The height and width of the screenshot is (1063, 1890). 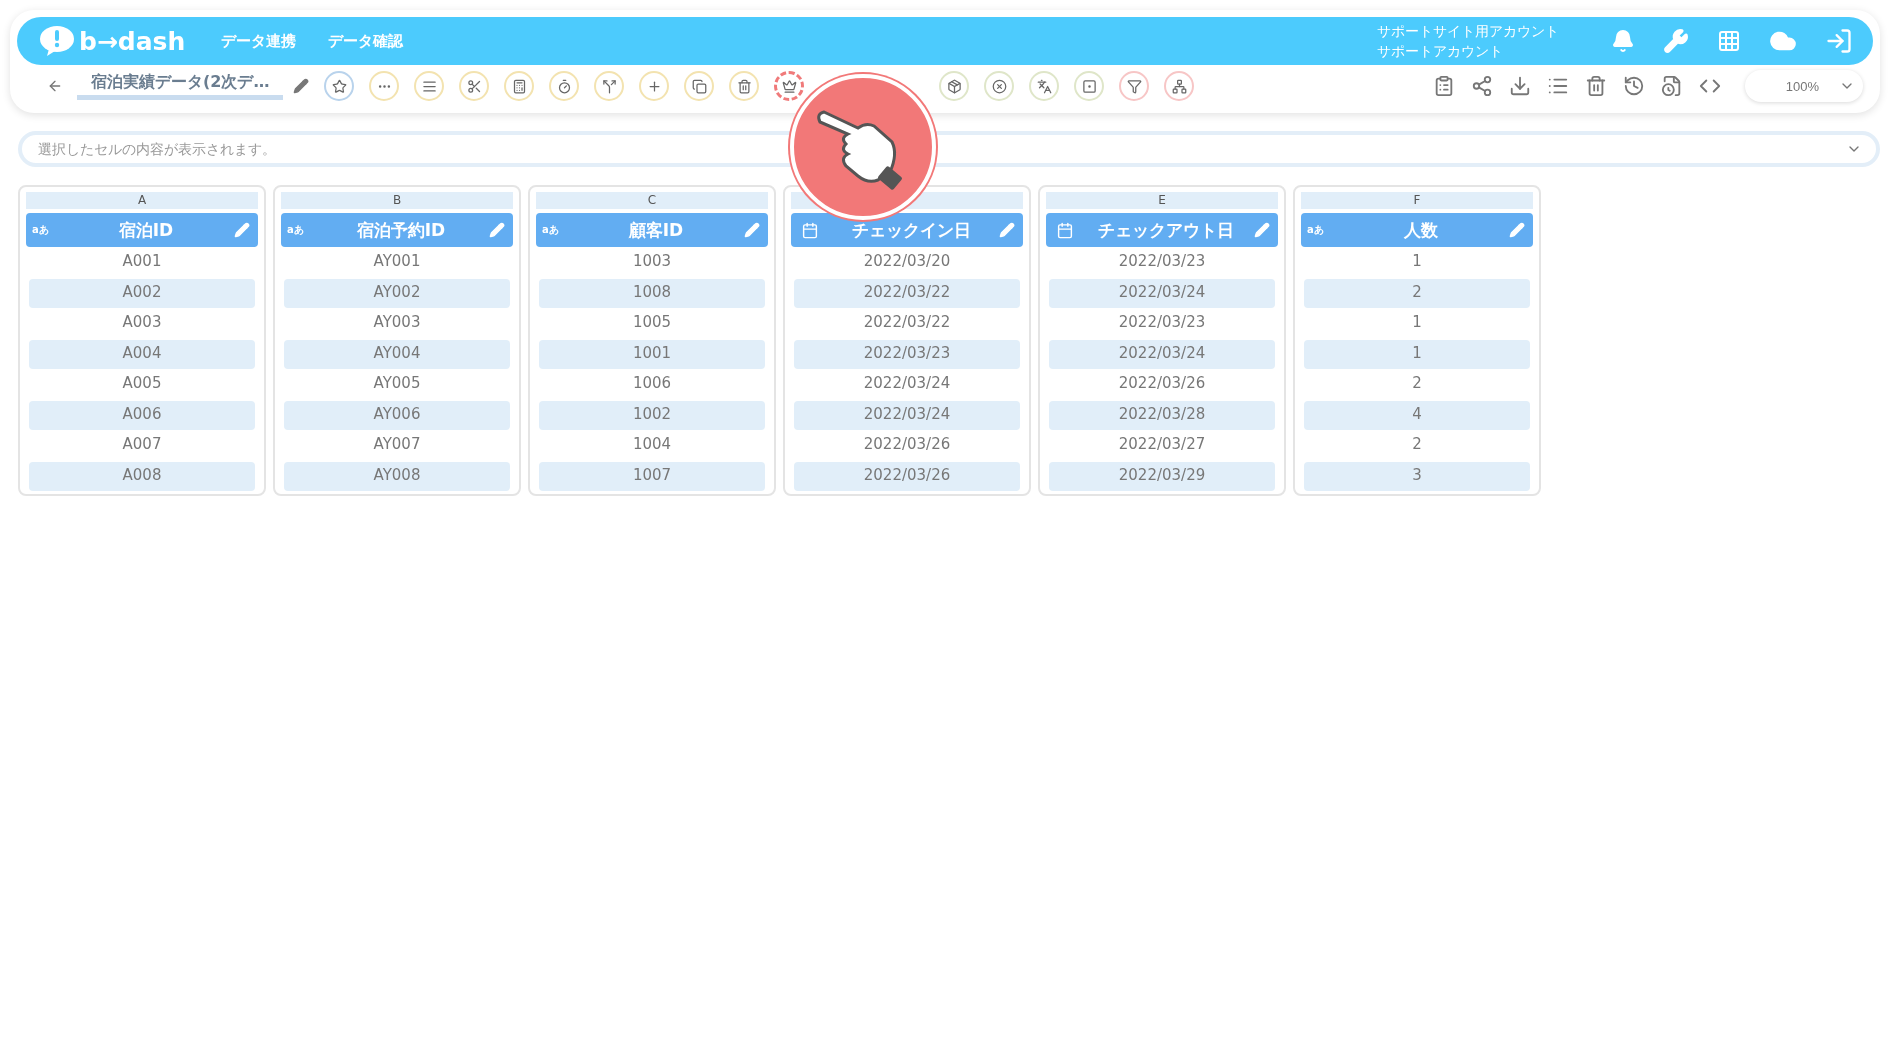 What do you see at coordinates (1417, 415) in the screenshot?
I see `table-cell: 4` at bounding box center [1417, 415].